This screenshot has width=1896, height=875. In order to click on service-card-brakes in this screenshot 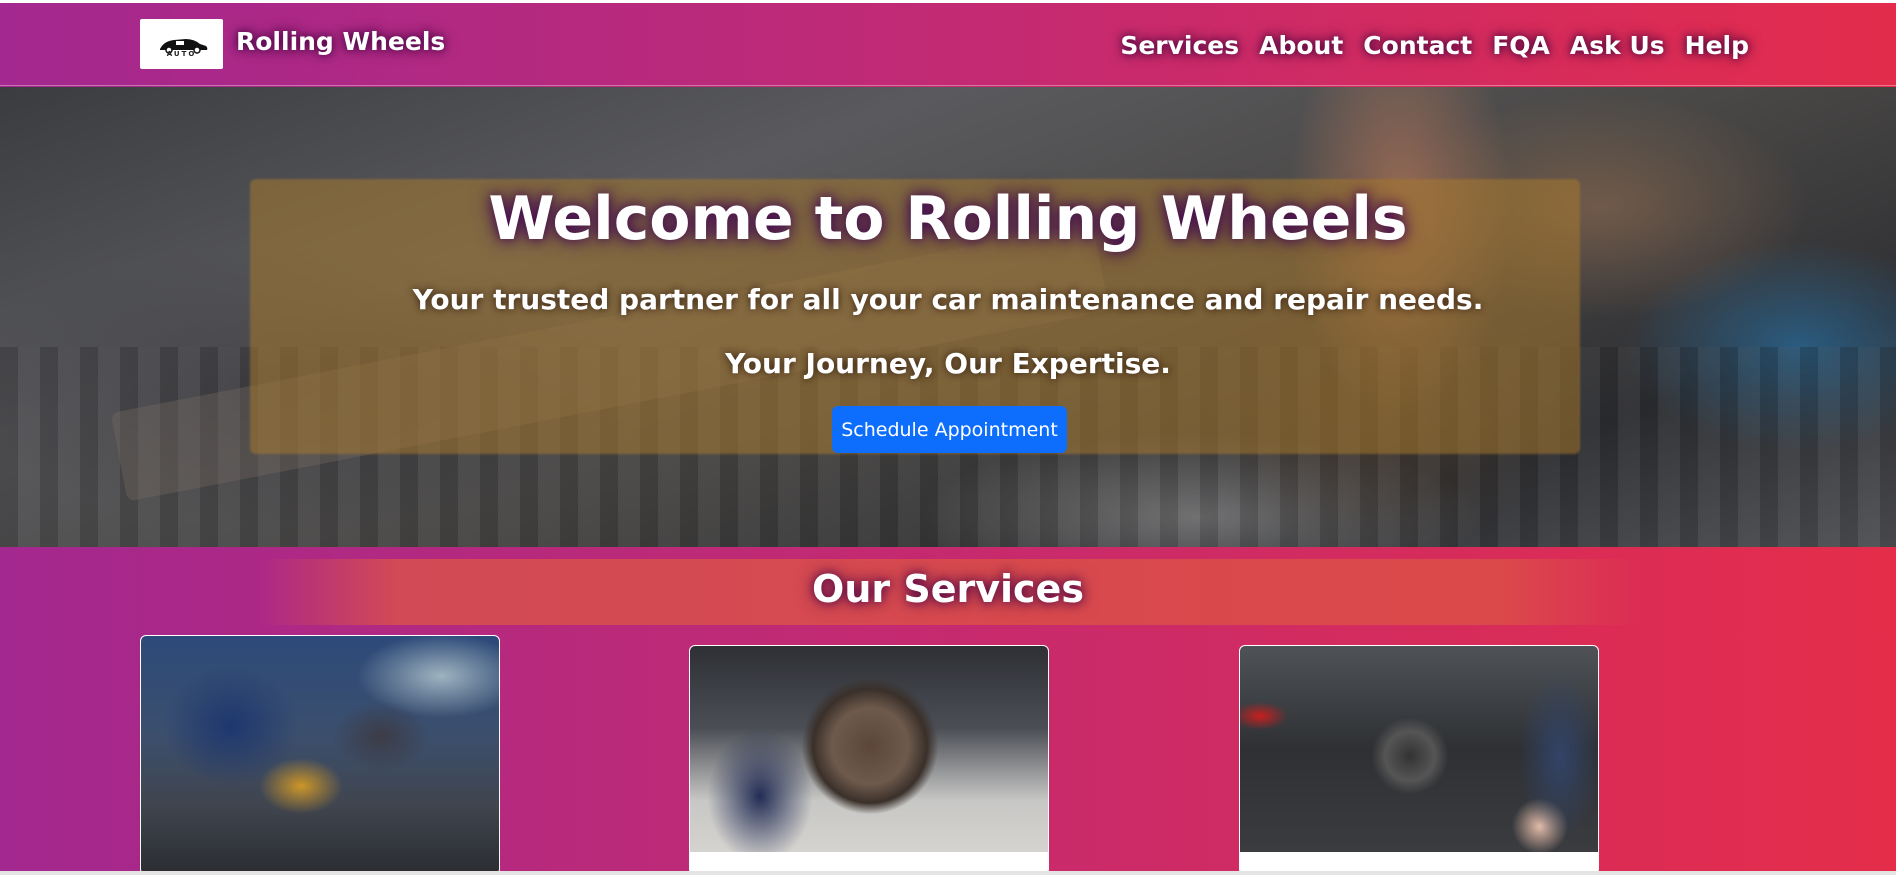, I will do `click(869, 760)`.